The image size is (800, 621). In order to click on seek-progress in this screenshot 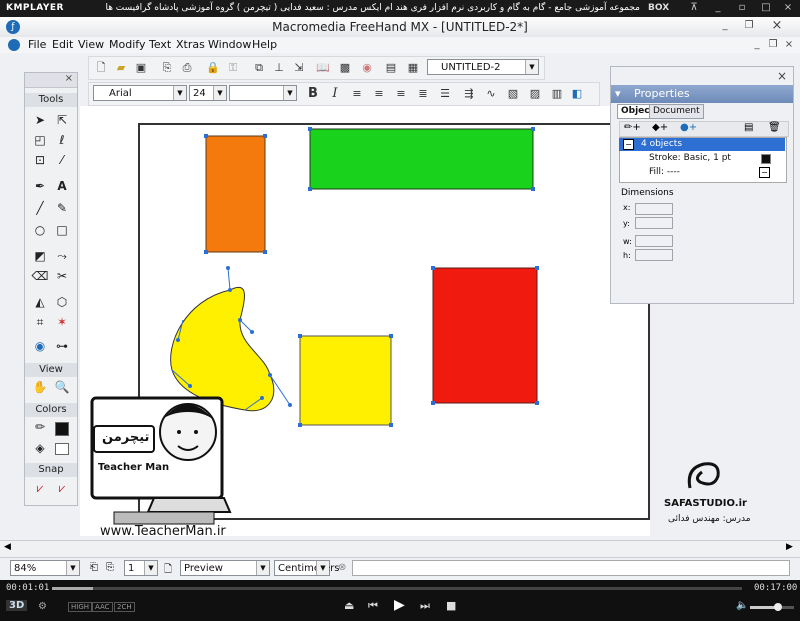, I will do `click(73, 588)`.